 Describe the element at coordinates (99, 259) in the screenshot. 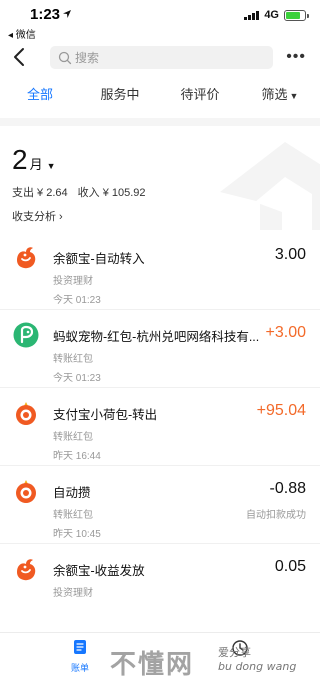

I see `transaction-title: 余额宝-自动转入` at that location.